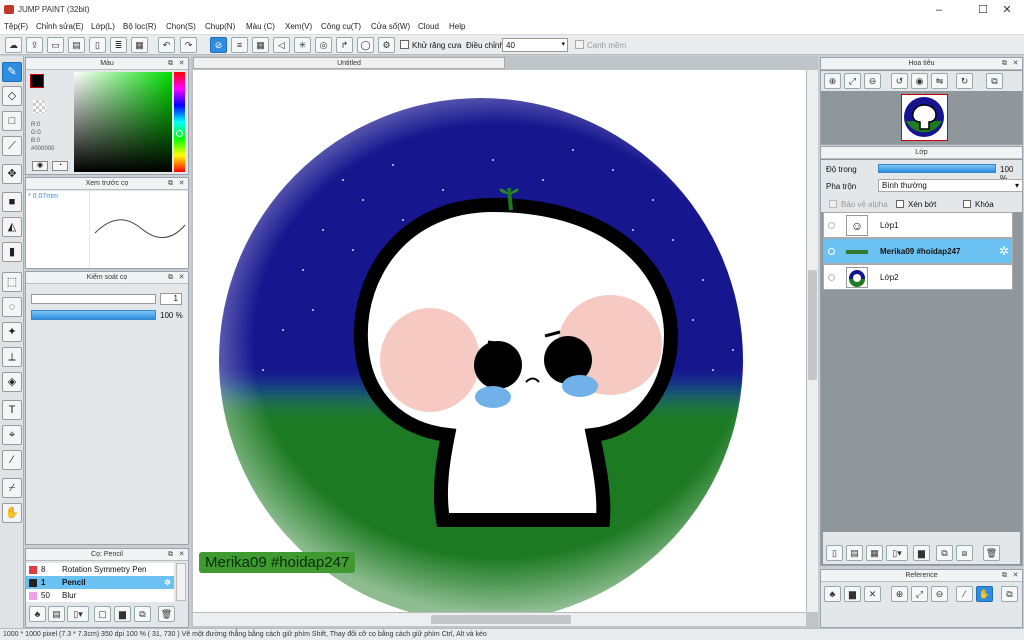 The height and width of the screenshot is (640, 1024). I want to click on layer-row: ☺ Lớp1, so click(918, 225).